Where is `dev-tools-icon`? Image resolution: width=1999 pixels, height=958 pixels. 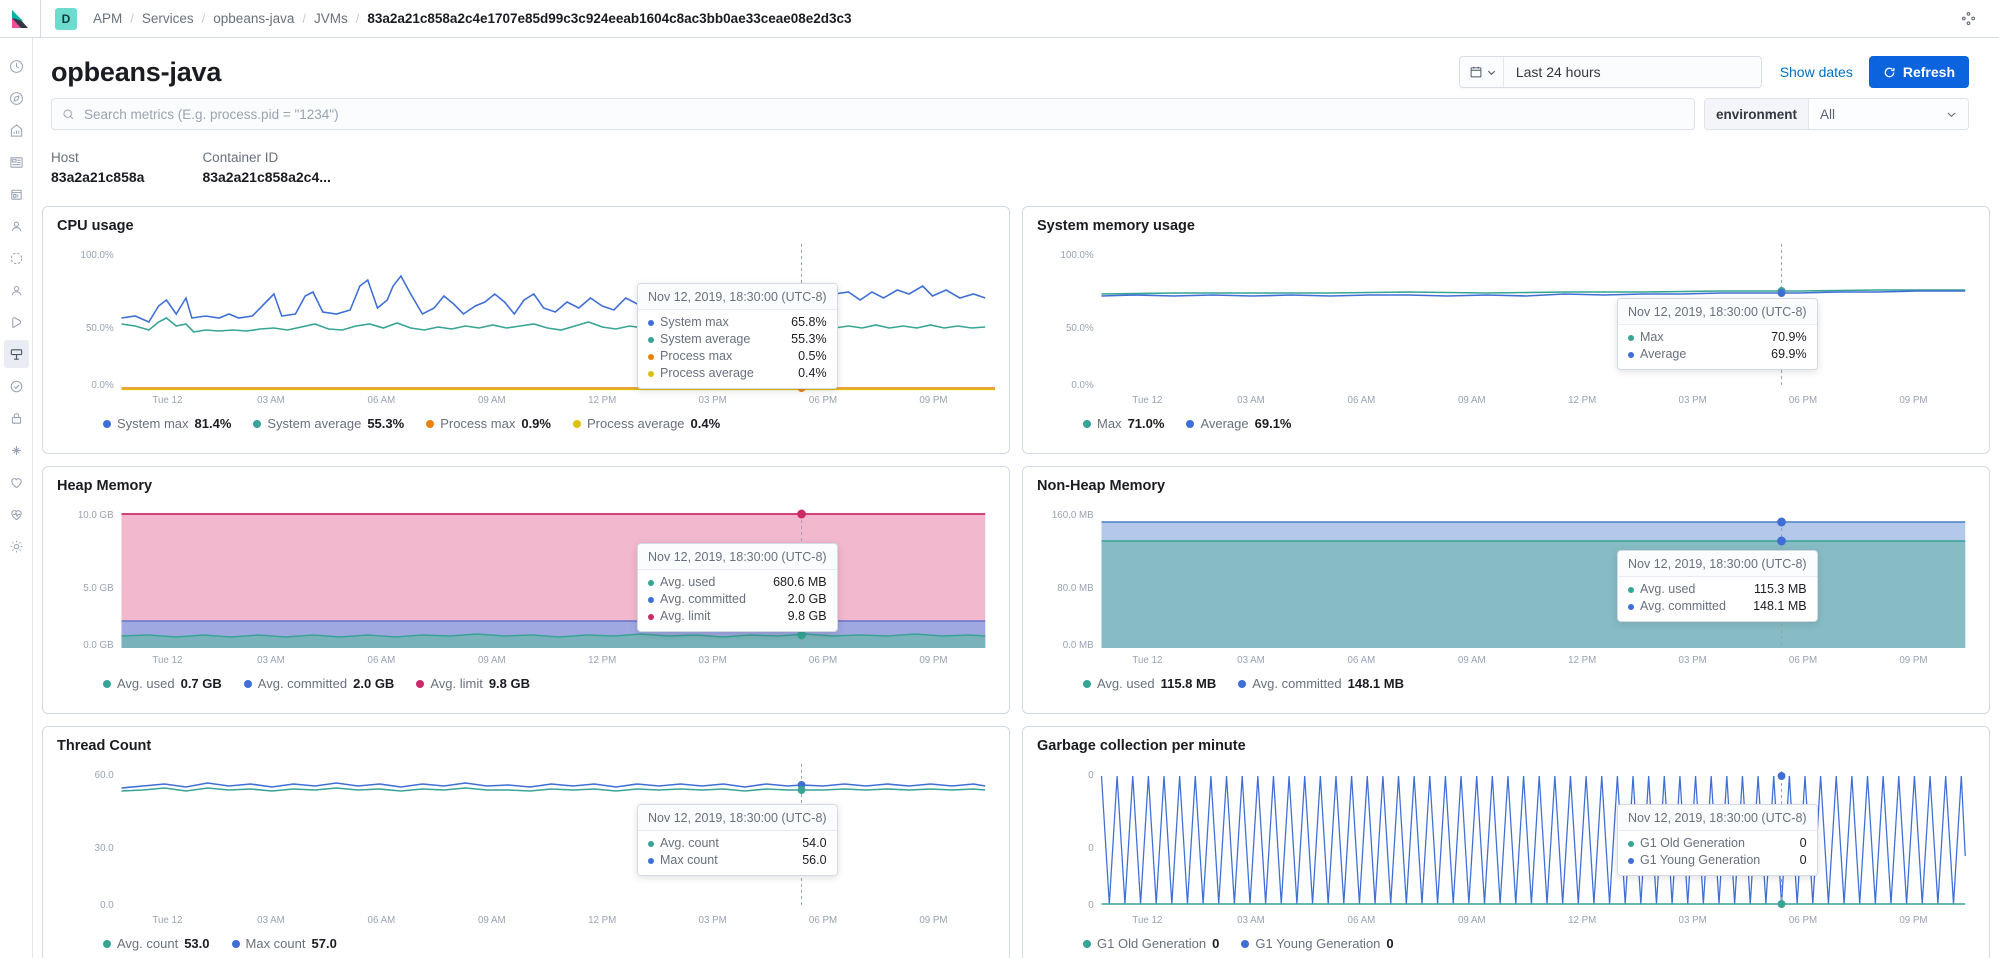 dev-tools-icon is located at coordinates (16, 450).